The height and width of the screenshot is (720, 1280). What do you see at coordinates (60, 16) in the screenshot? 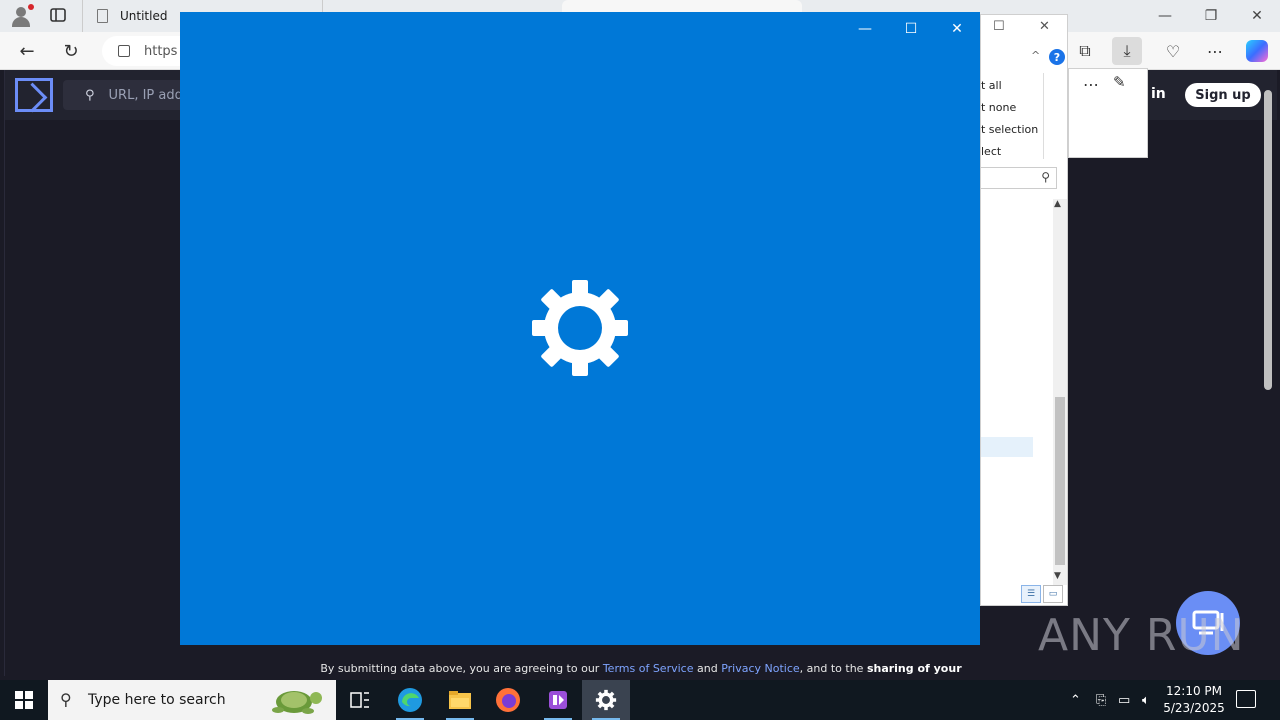
I see `tab-actions-icon` at bounding box center [60, 16].